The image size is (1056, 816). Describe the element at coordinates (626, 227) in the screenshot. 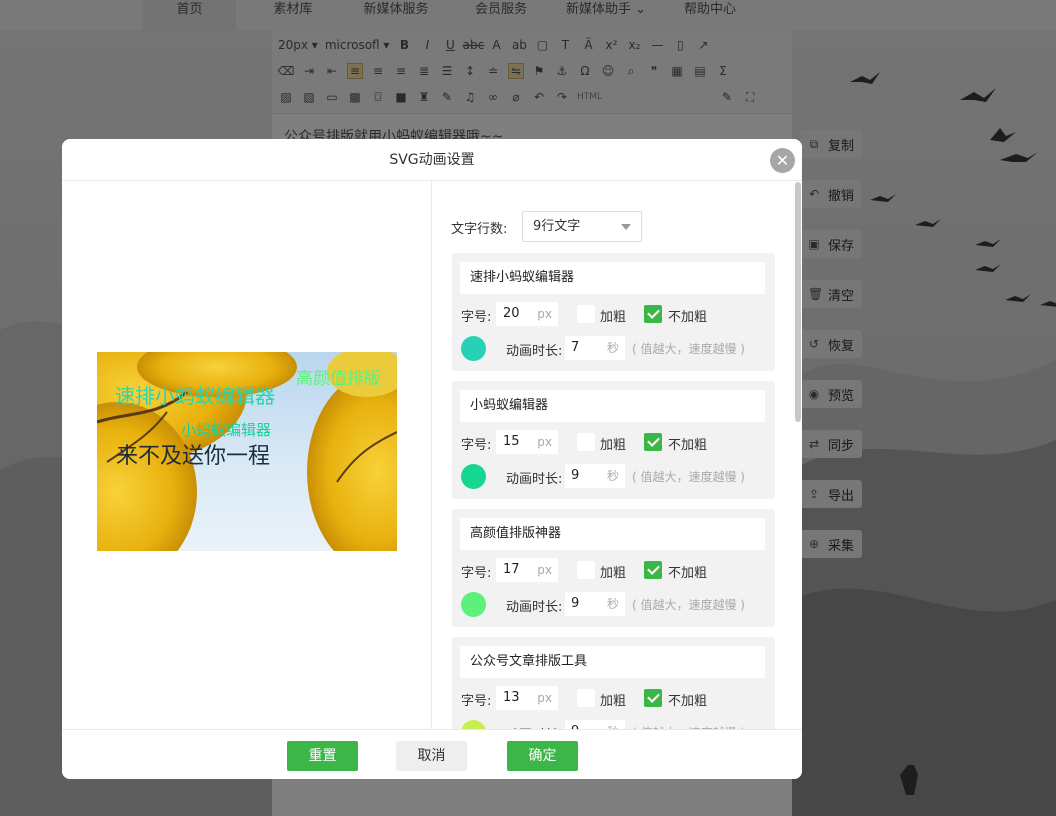

I see `chevron-down-icon` at that location.